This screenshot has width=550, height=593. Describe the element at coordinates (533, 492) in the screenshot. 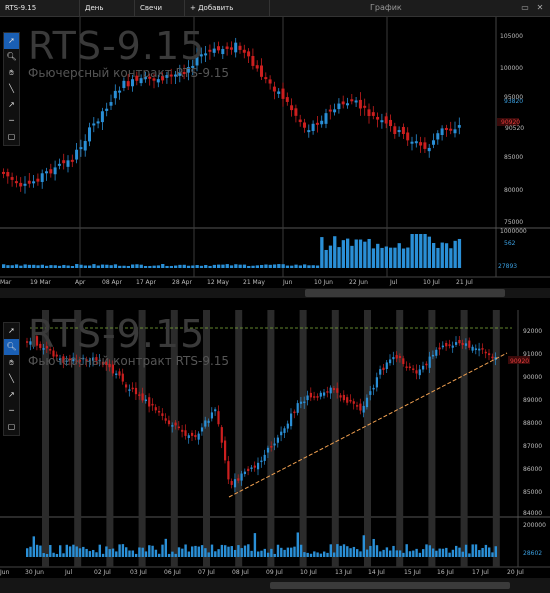

I see `price-tick: 85000` at that location.